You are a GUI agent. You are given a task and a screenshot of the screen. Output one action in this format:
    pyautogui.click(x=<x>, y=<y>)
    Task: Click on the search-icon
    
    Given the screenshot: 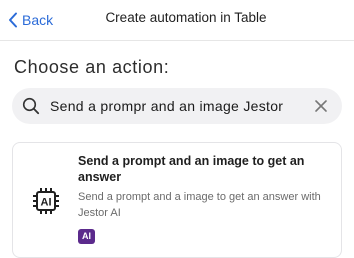 What is the action you would take?
    pyautogui.click(x=31, y=106)
    